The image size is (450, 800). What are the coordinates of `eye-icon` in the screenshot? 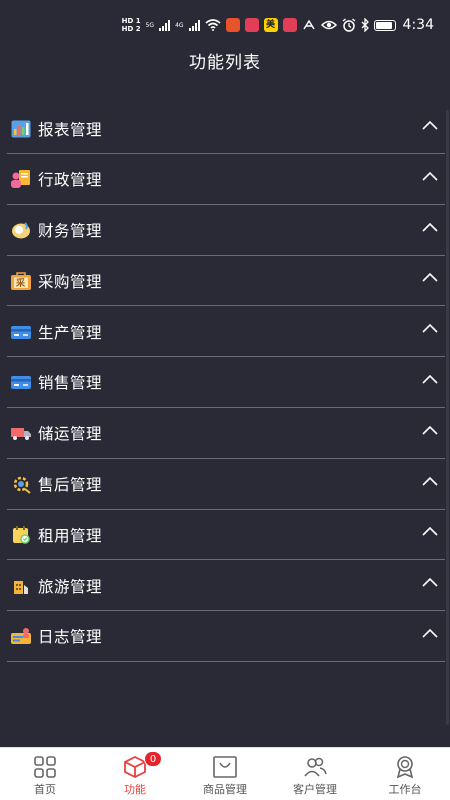 It's located at (328, 25).